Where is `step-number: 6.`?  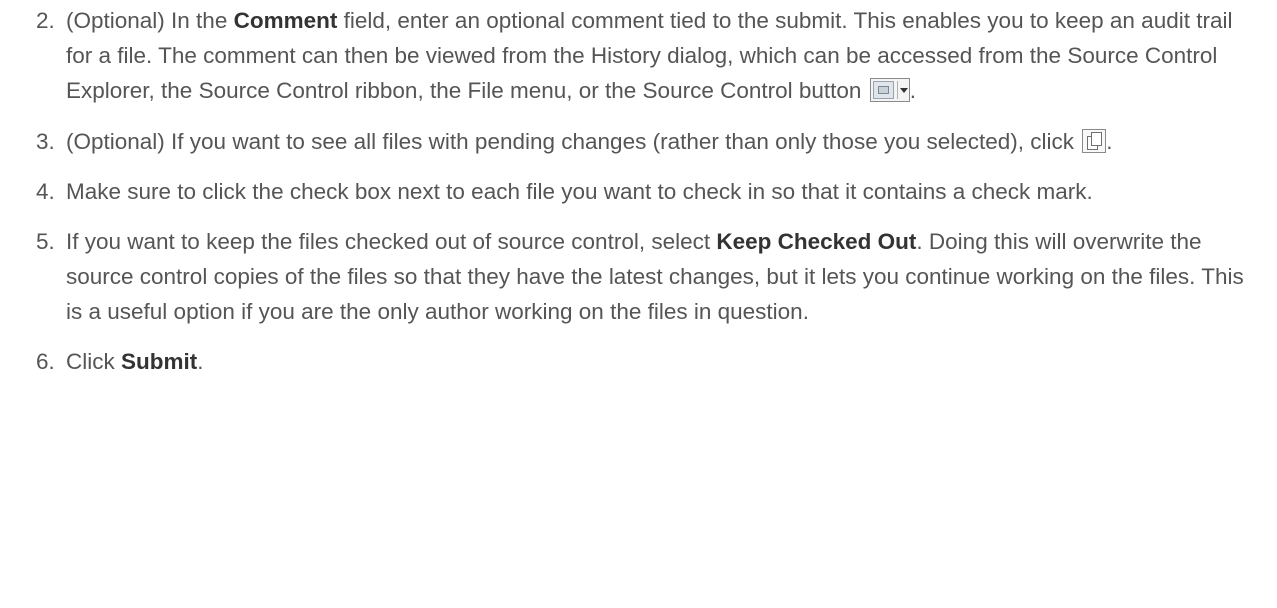 step-number: 6. is located at coordinates (45, 361).